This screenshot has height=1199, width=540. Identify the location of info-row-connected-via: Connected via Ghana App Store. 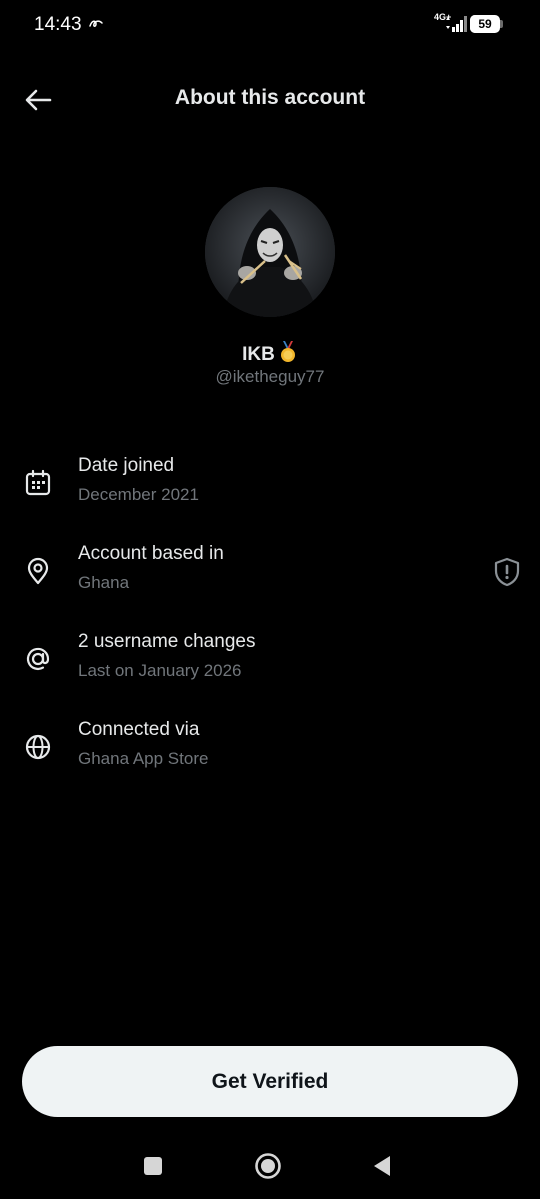
(270, 754).